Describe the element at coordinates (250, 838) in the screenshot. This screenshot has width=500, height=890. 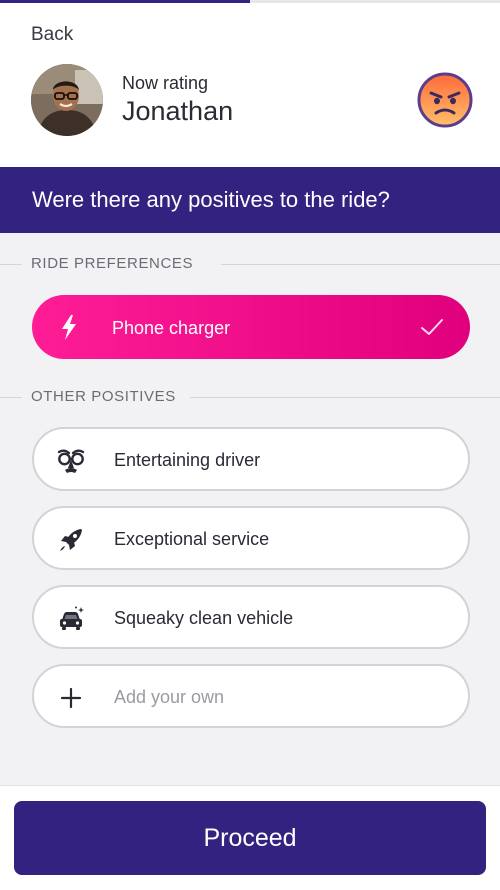
I see `proceed-button: Proceed` at that location.